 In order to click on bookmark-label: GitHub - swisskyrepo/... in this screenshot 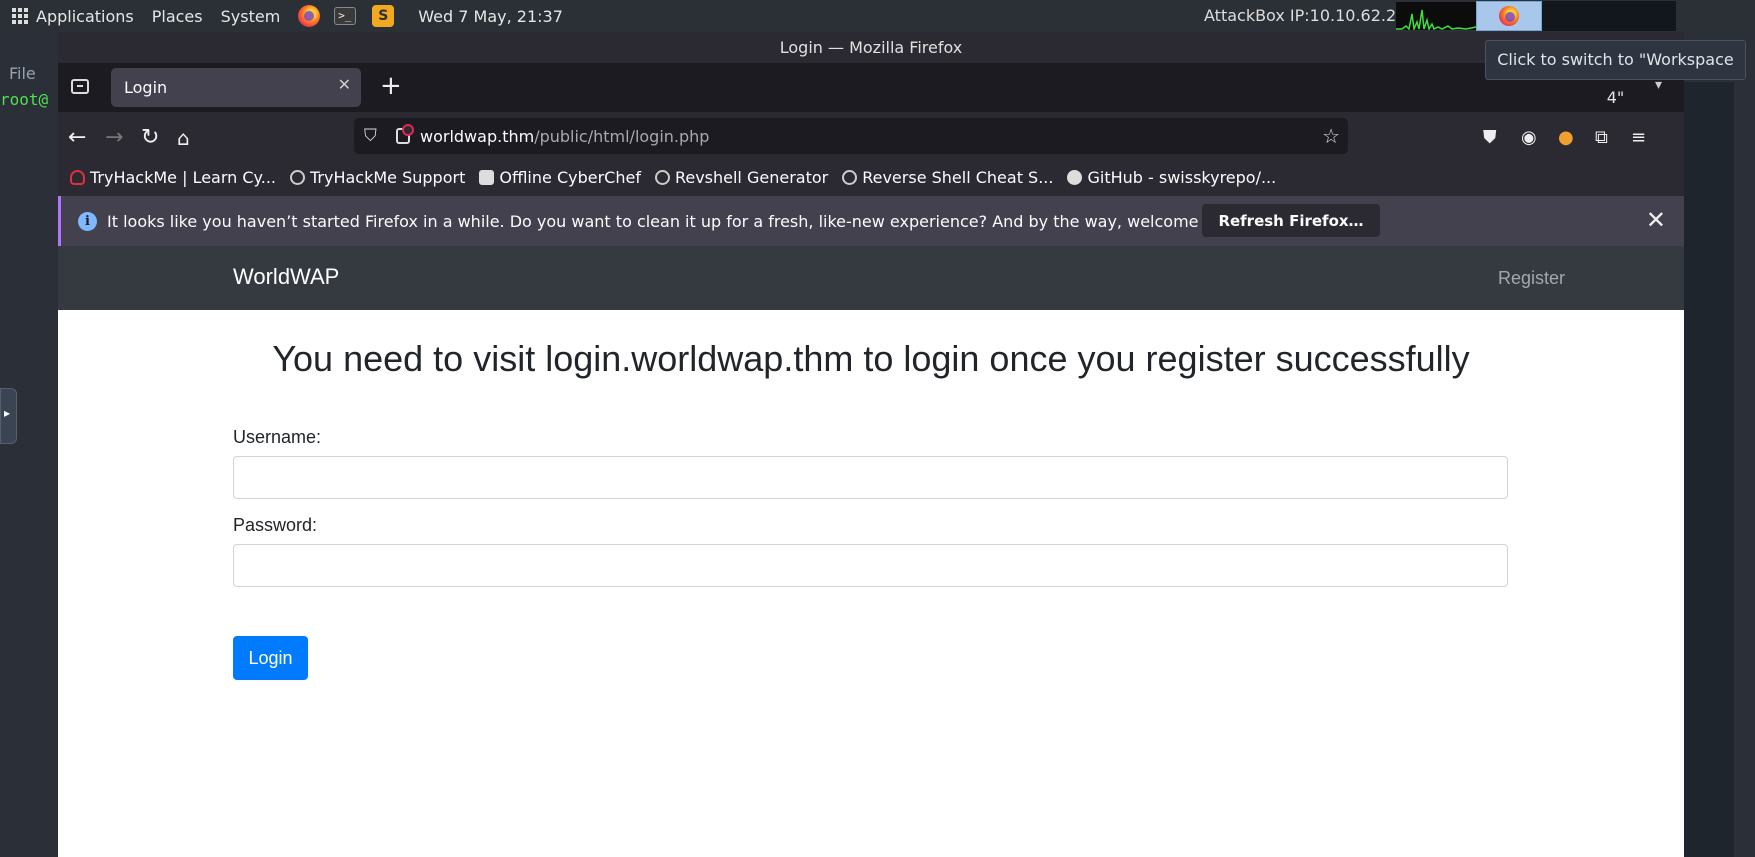, I will do `click(1182, 177)`.